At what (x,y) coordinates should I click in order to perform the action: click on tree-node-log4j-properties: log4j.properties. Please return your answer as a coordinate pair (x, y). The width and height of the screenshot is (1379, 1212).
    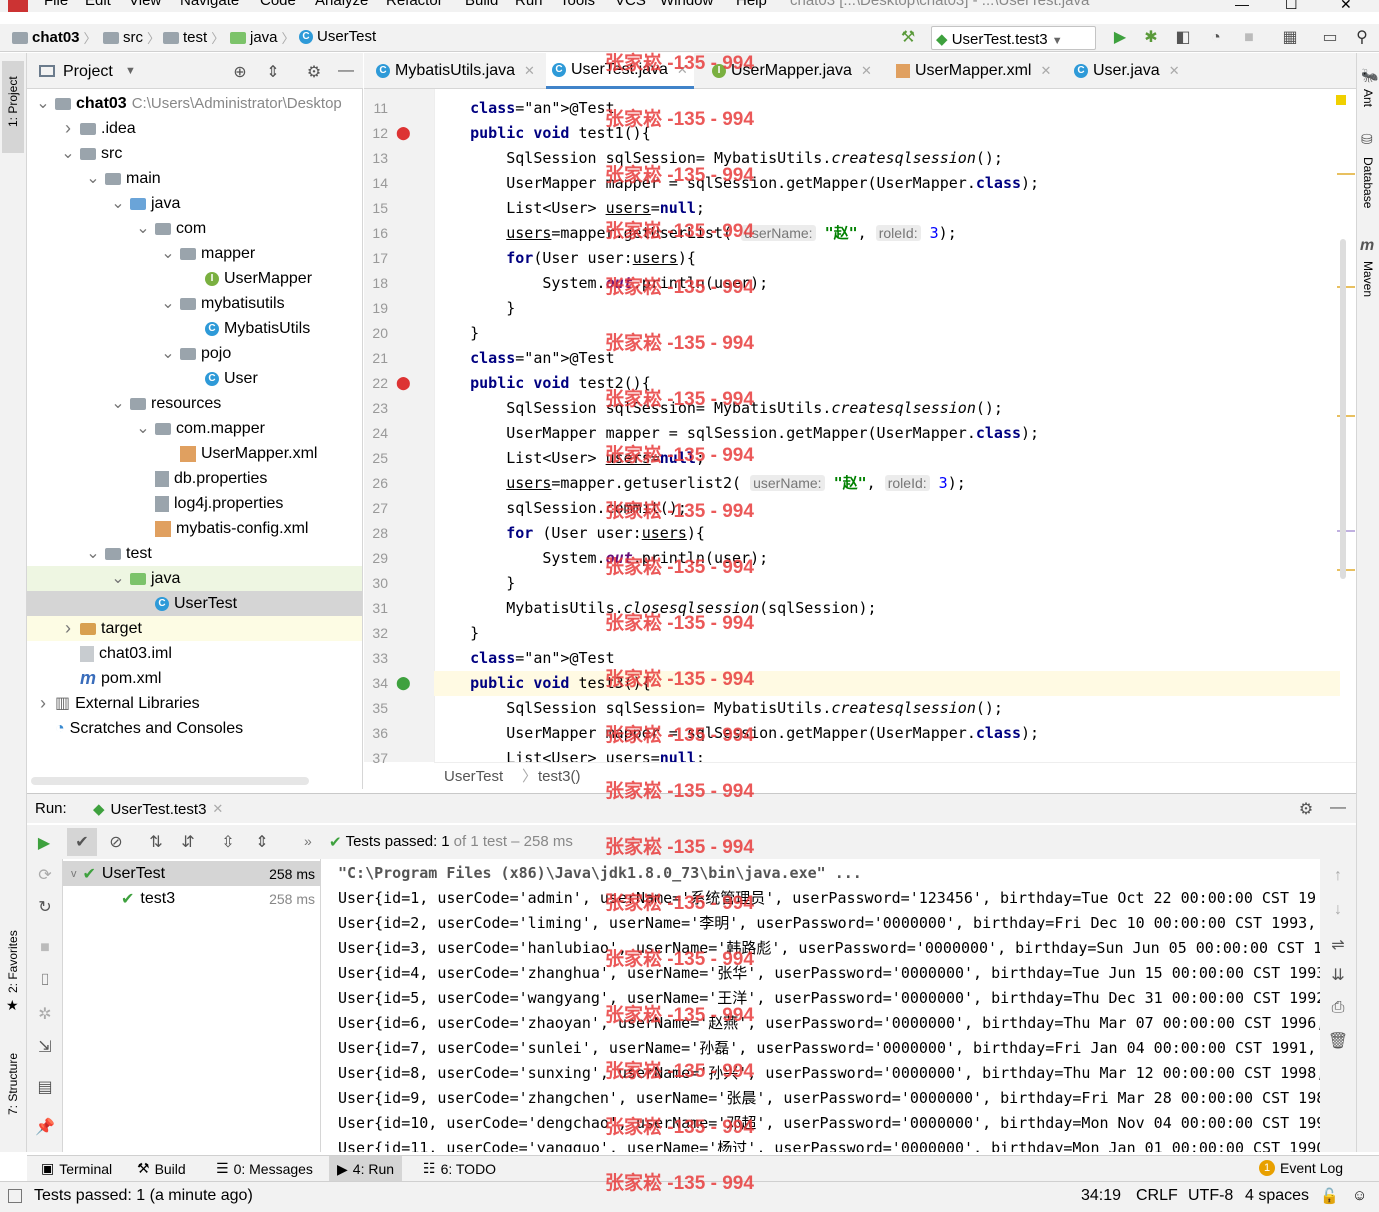
    Looking at the image, I should click on (194, 503).